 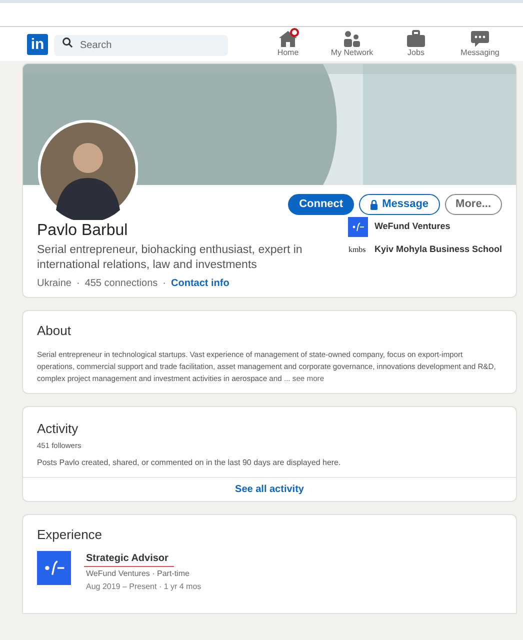 I want to click on action-button: Message, so click(x=399, y=204).